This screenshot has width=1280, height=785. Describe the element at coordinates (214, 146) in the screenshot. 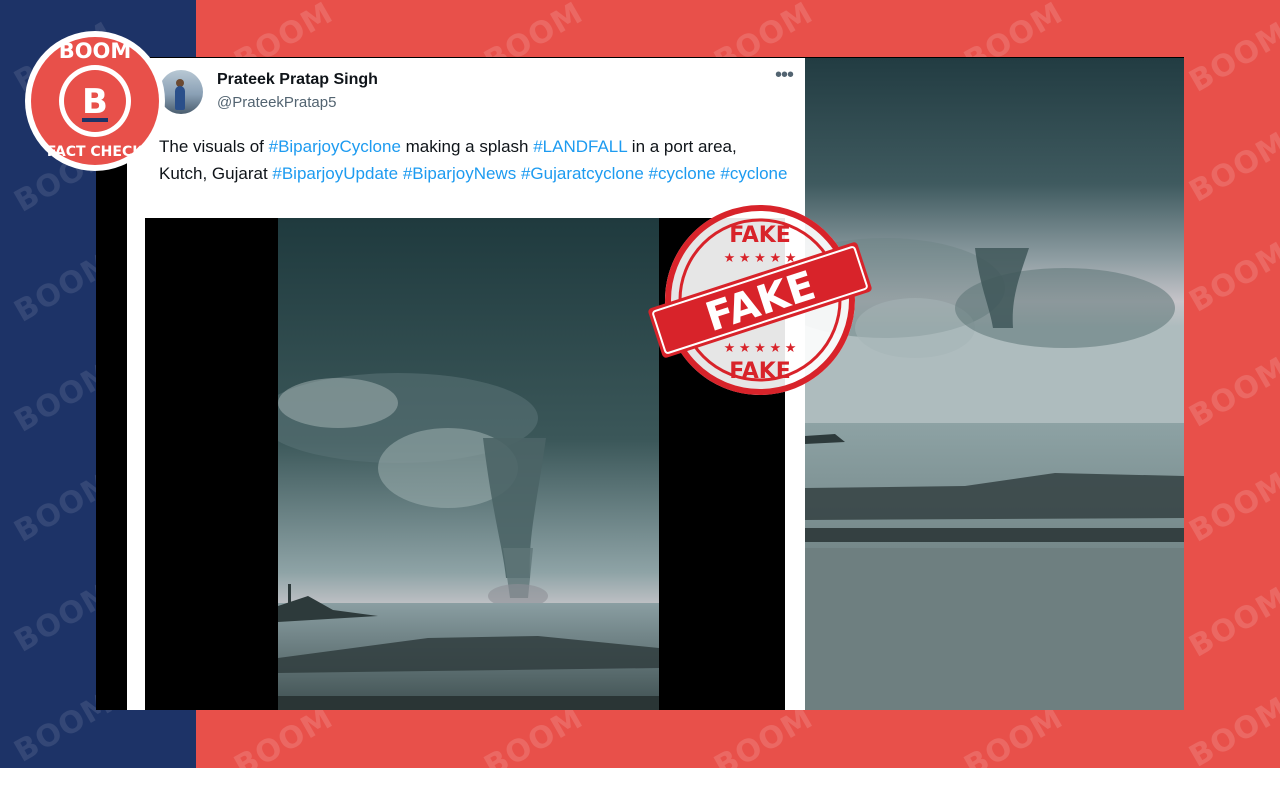

I see `tweet-text-segment: The visuals of` at that location.